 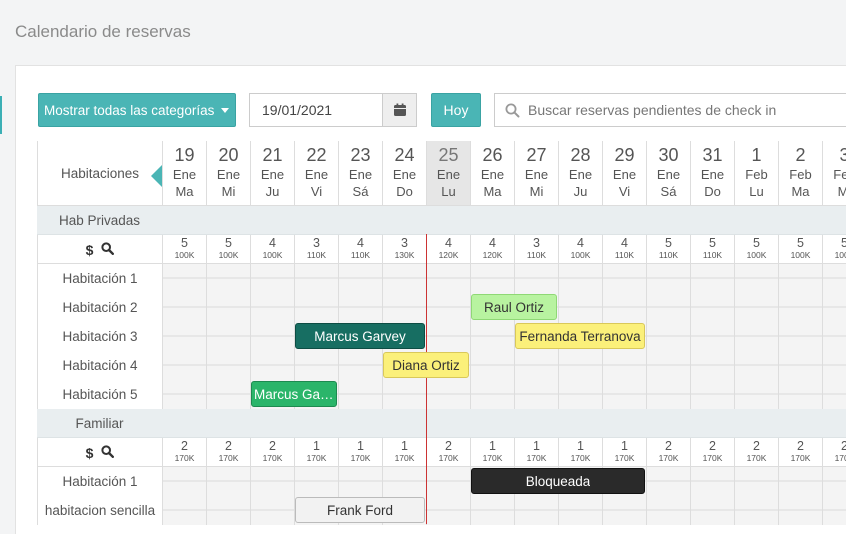 I want to click on day-header: 23 Ene Sá, so click(x=360, y=173).